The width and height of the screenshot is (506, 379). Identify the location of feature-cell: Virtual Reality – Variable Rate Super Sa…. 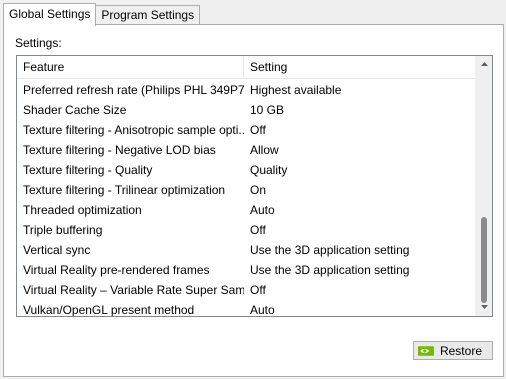
(133, 290).